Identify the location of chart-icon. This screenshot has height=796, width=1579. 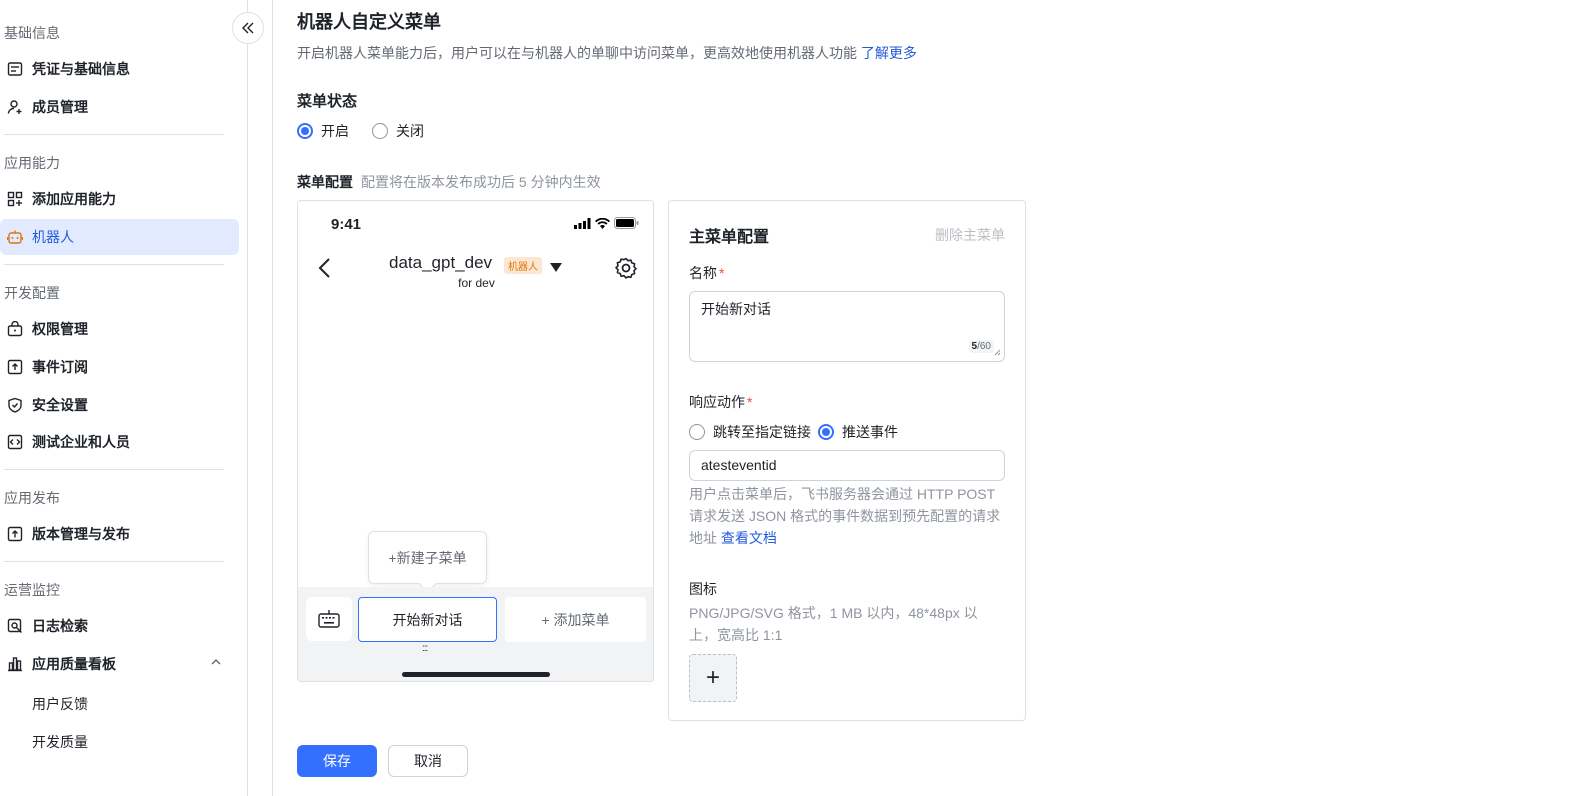
(15, 664).